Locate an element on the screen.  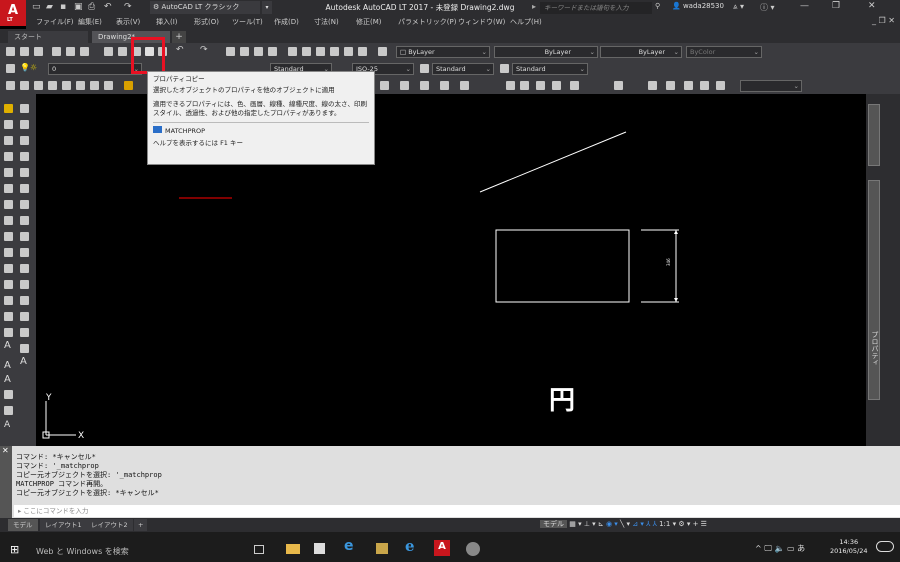
ime-icon: ▭ is located at coordinates (792, 548).